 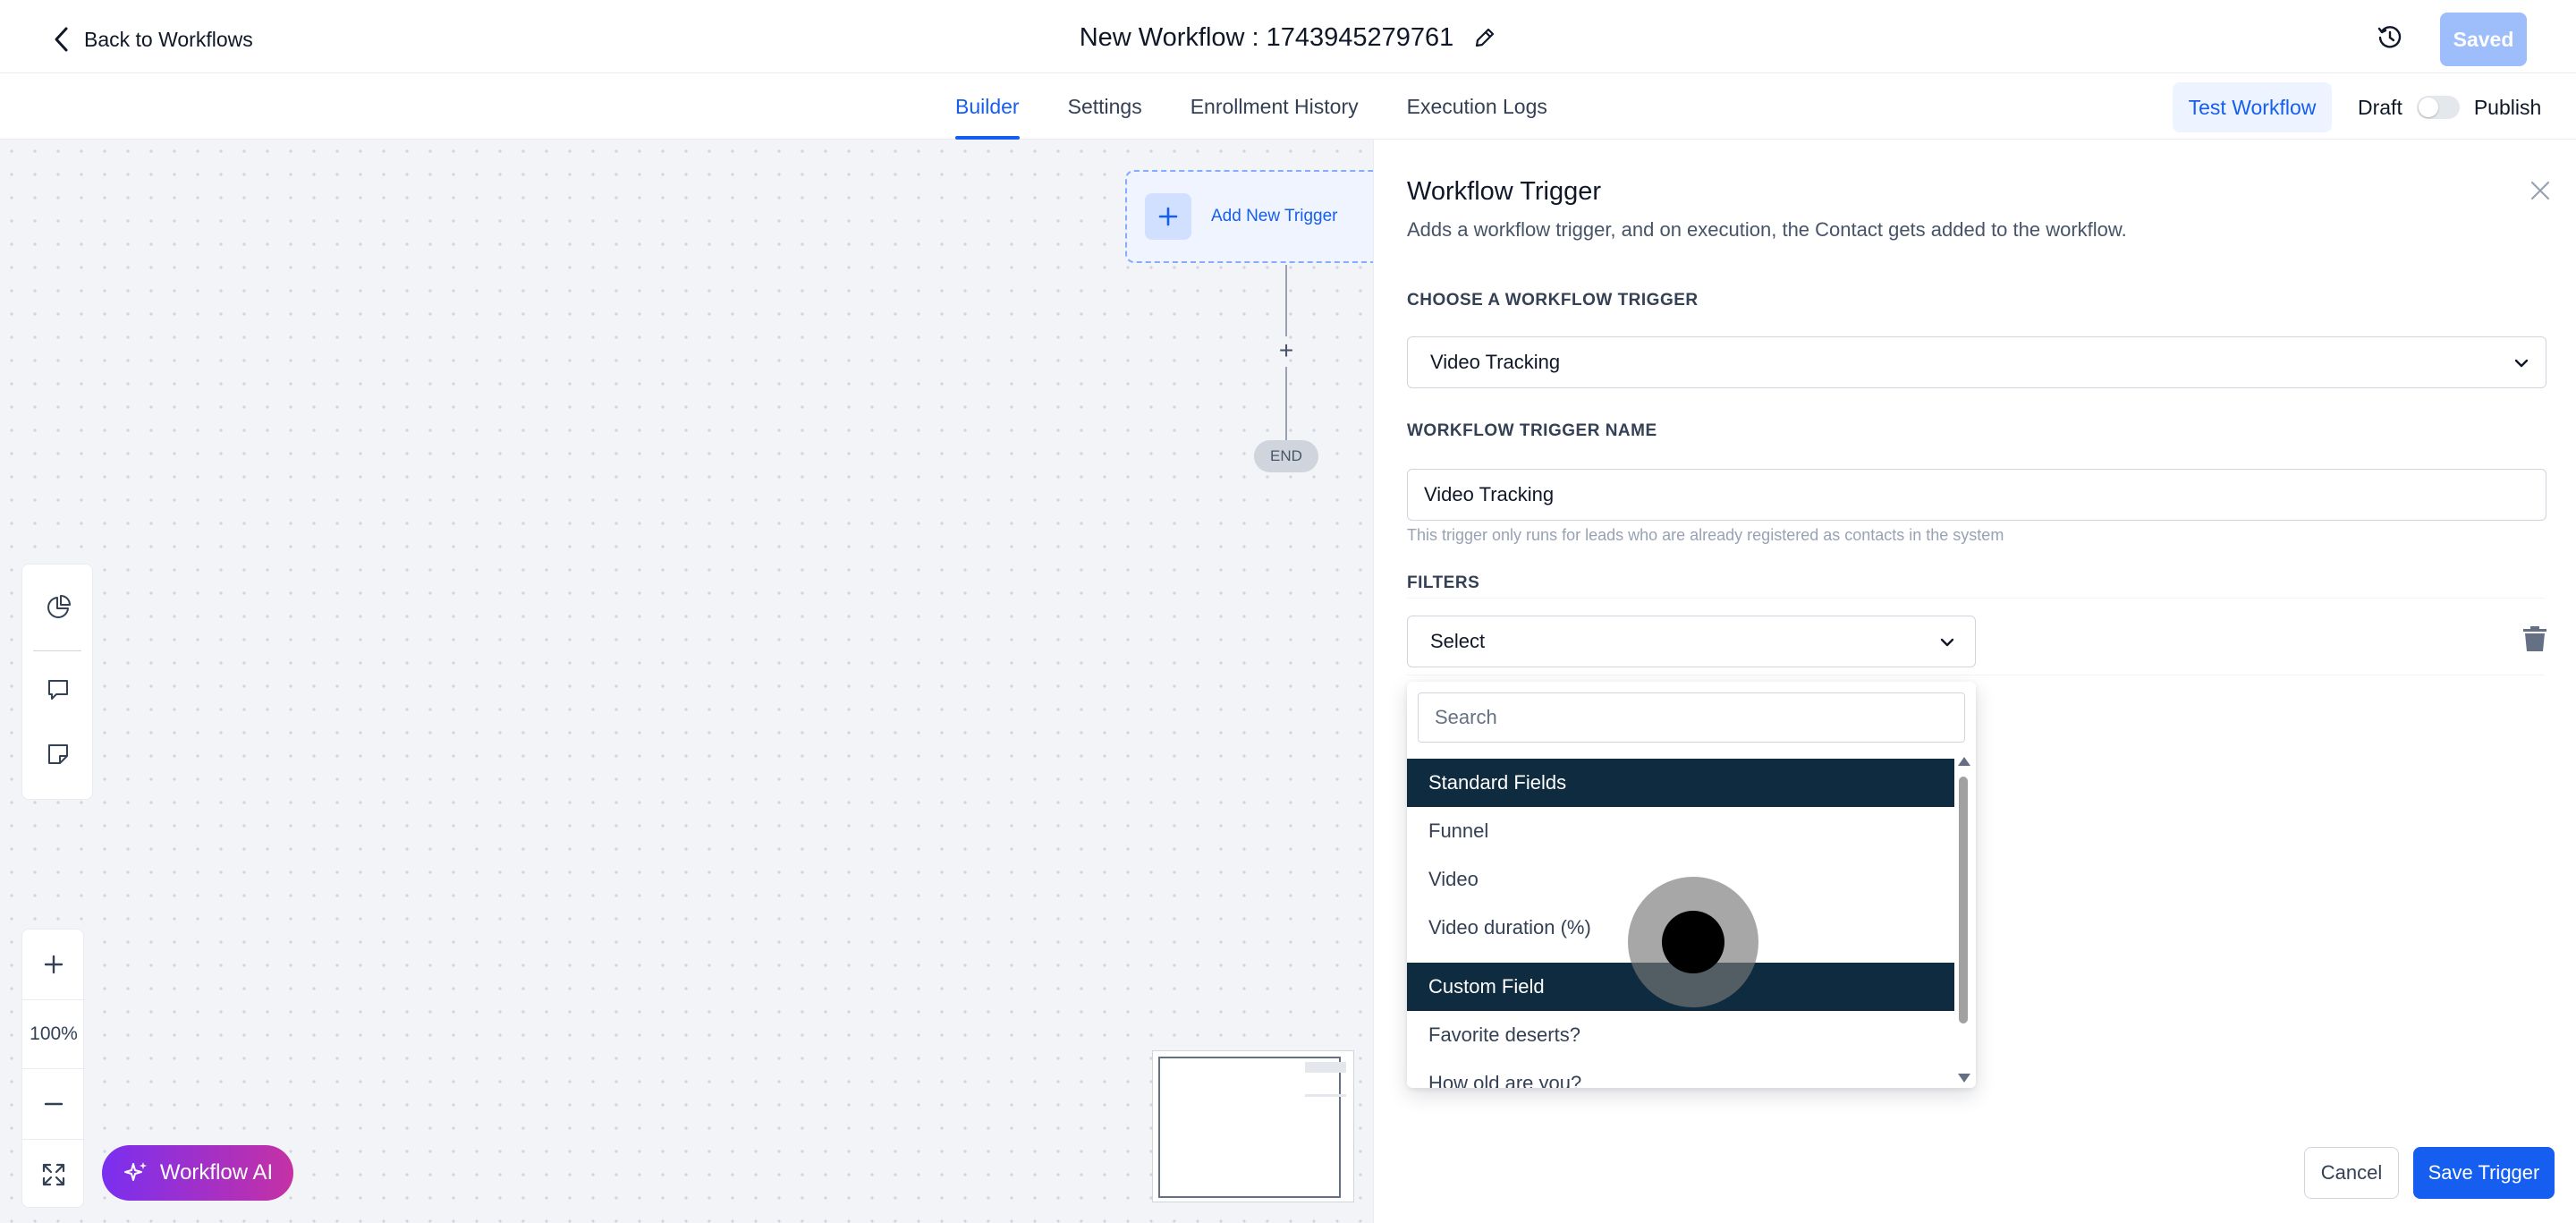 What do you see at coordinates (1275, 106) in the screenshot?
I see `tab-enrollment-history: Enrollment History` at bounding box center [1275, 106].